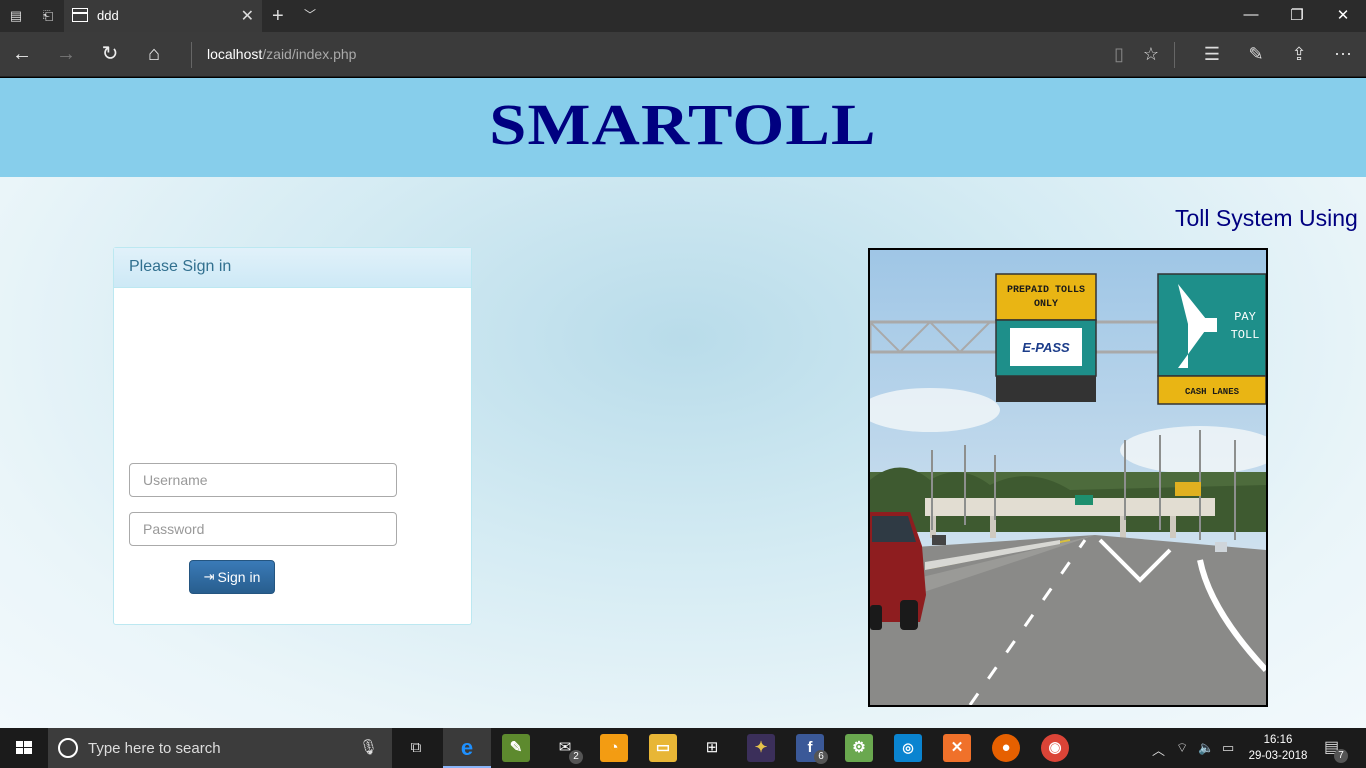 The width and height of the screenshot is (1366, 768). I want to click on clock-time: 16:16, so click(1278, 740).